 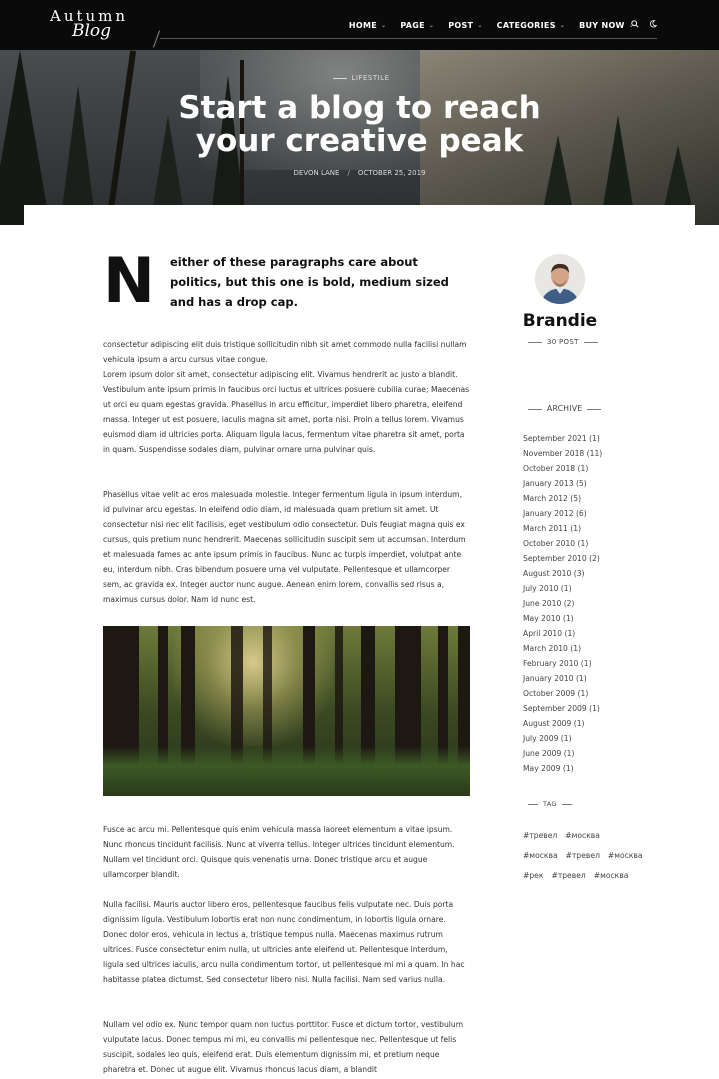 I want to click on archive-link: October 2009 (1), so click(x=583, y=693).